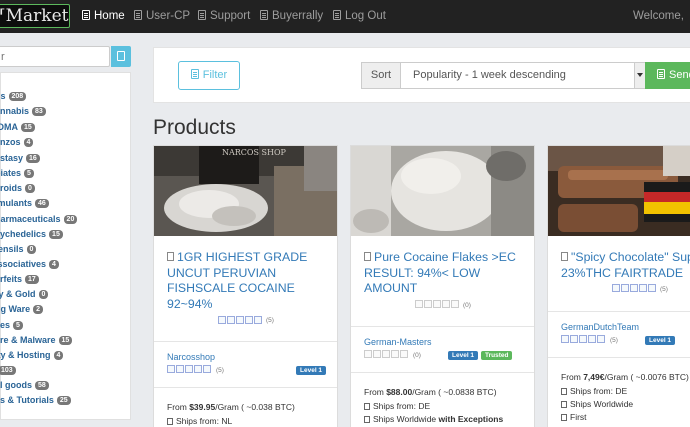  I want to click on search-icon, so click(121, 56).